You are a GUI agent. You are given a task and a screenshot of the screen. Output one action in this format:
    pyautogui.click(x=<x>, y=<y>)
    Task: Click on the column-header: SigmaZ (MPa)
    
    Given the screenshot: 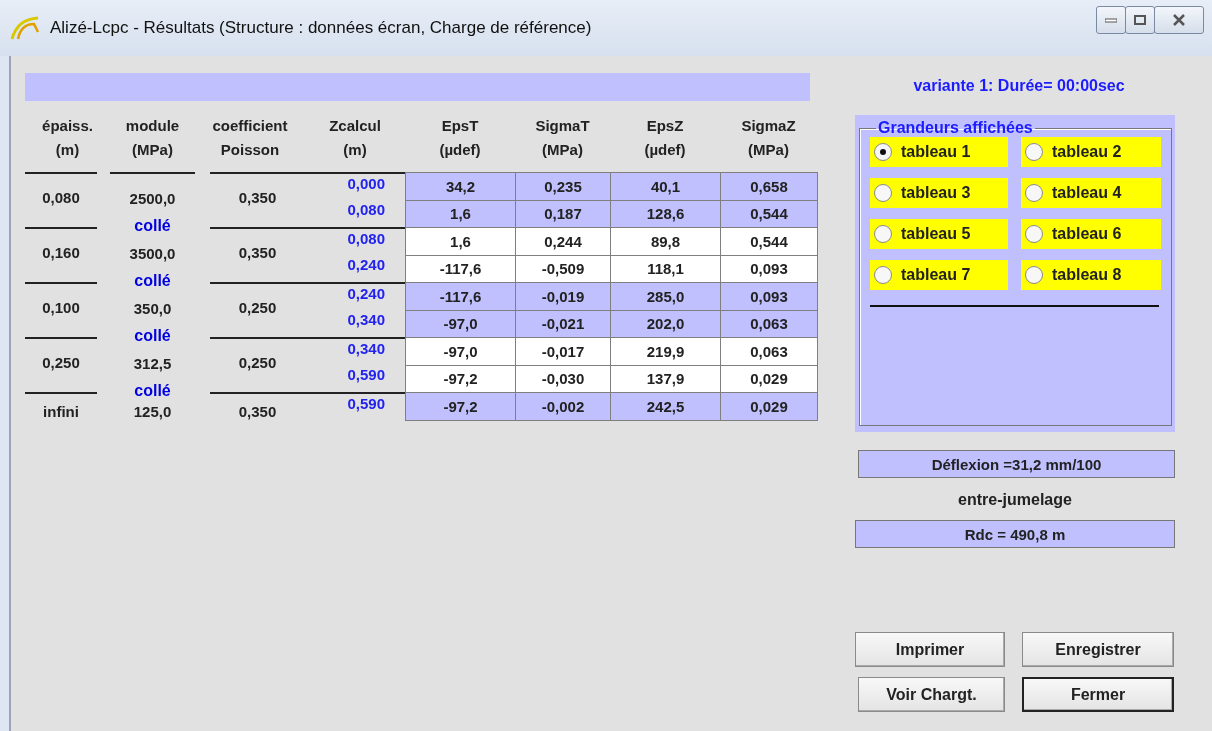 What is the action you would take?
    pyautogui.click(x=768, y=138)
    